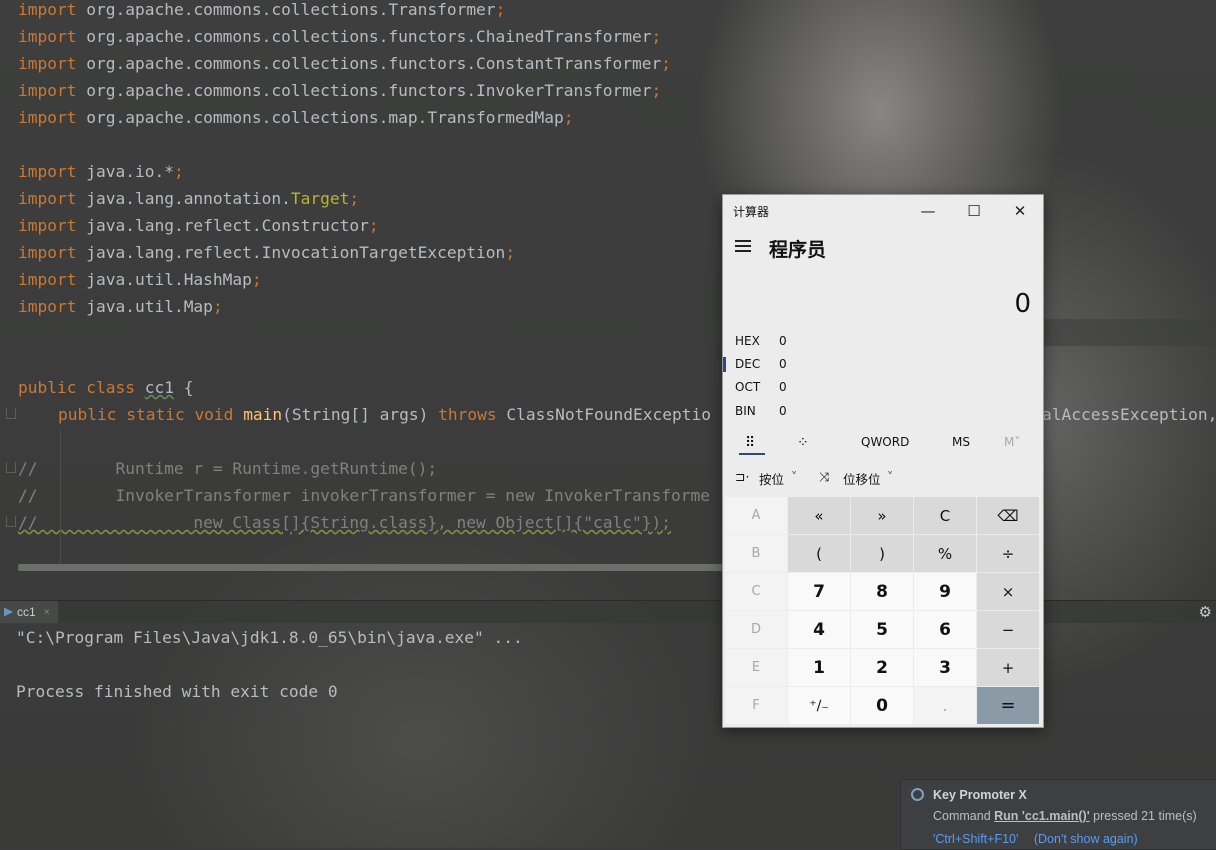  I want to click on key-2: 2, so click(882, 667).